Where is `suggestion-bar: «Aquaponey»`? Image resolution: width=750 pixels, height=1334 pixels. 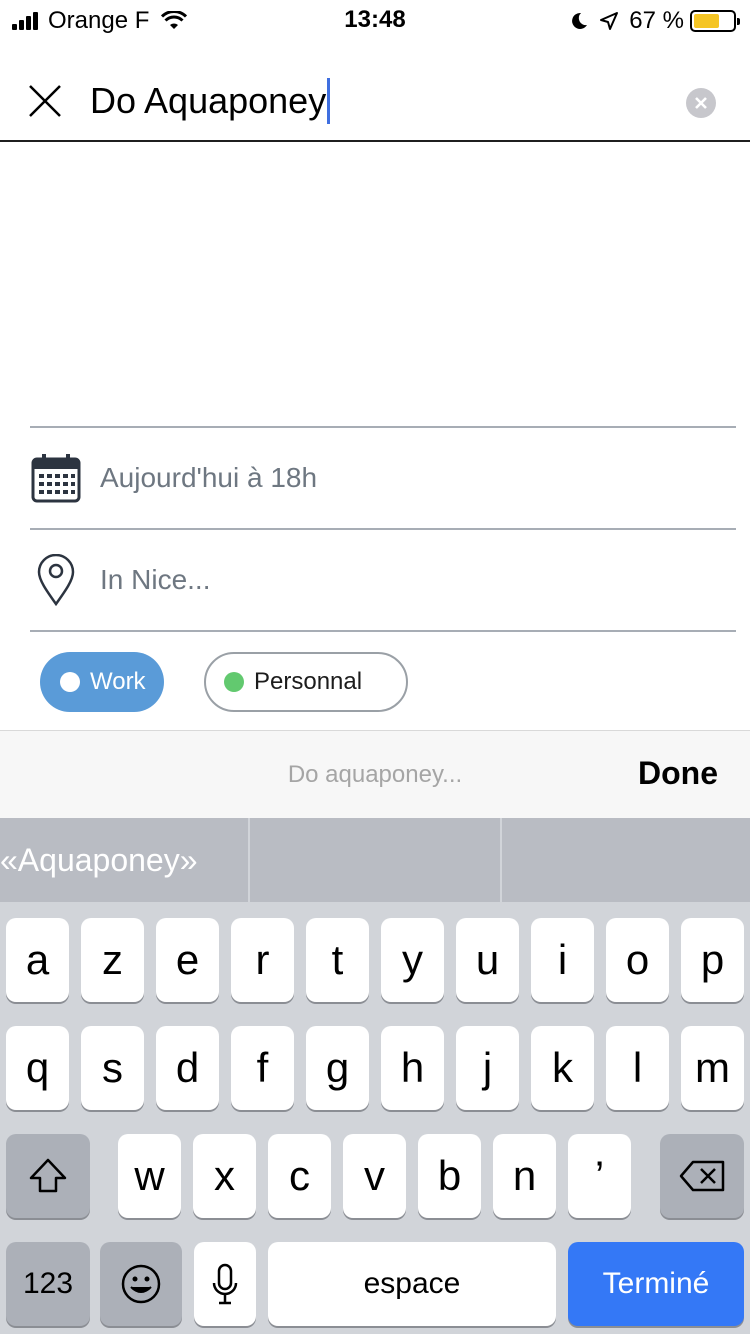 suggestion-bar: «Aquaponey» is located at coordinates (375, 860).